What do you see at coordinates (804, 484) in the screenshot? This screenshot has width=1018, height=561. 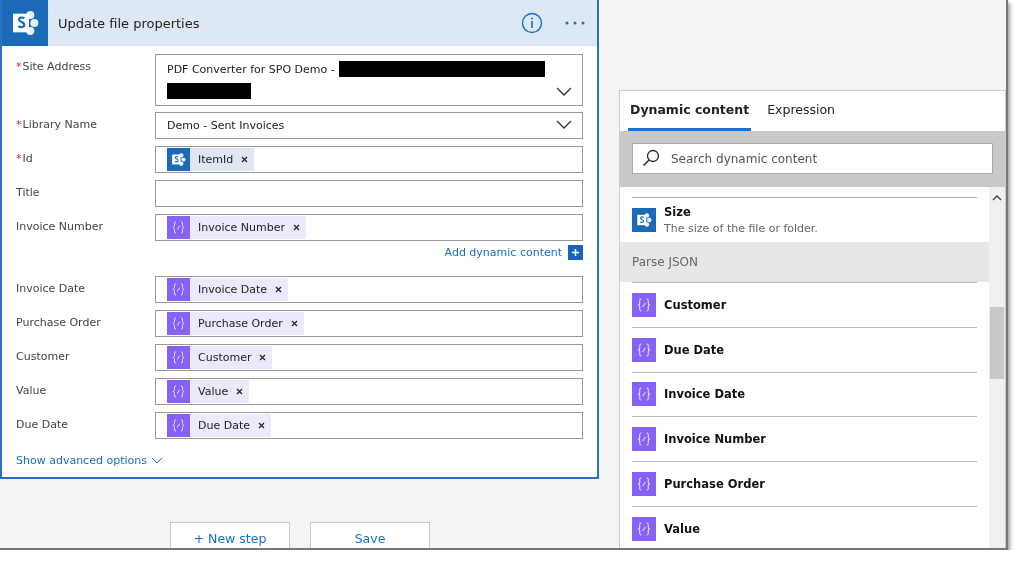 I see `dynamic-content-item: Purchase Order` at bounding box center [804, 484].